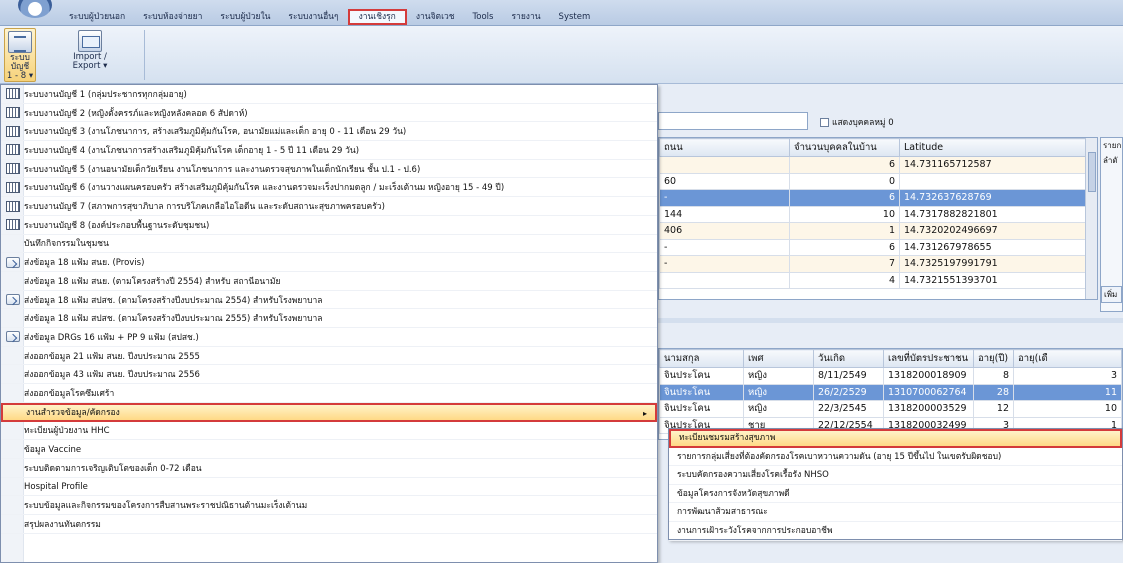 The image size is (1123, 563). What do you see at coordinates (895, 494) in the screenshot?
I see `submenu-item-3: ข้อมูลโครงการจังหวัดสุขภาพดี` at bounding box center [895, 494].